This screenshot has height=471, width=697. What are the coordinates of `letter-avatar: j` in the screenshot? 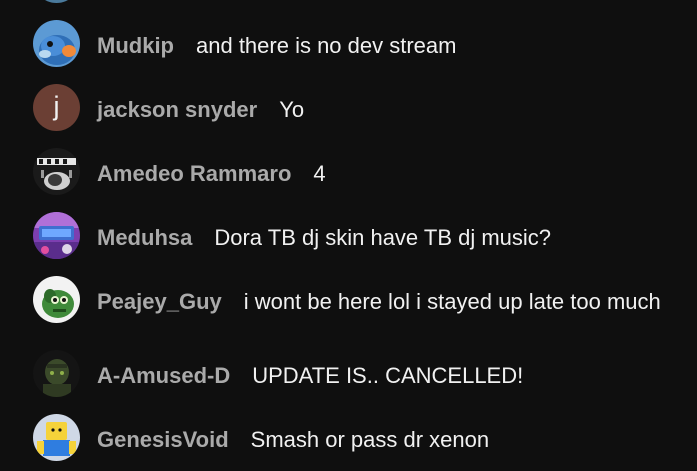 It's located at (56, 107).